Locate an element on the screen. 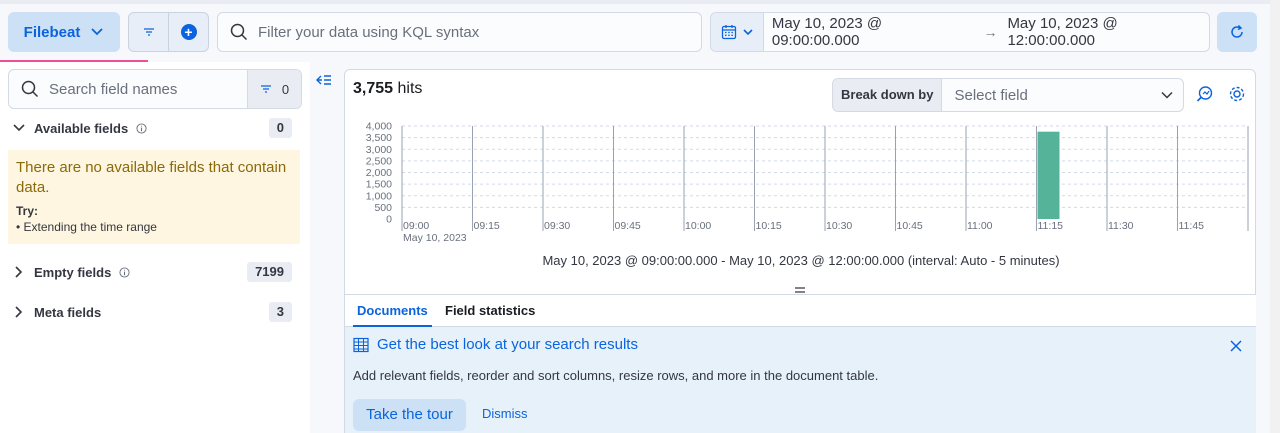 The height and width of the screenshot is (433, 1280). plus-icon: + is located at coordinates (188, 32).